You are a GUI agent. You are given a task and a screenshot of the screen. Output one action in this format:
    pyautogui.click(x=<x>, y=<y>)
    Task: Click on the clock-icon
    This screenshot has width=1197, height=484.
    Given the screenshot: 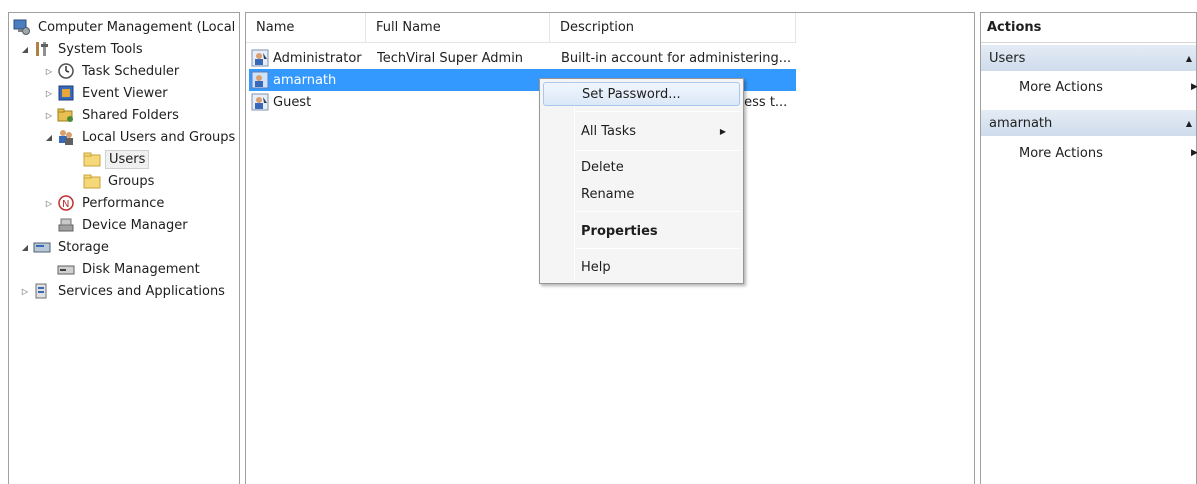 What is the action you would take?
    pyautogui.click(x=66, y=71)
    